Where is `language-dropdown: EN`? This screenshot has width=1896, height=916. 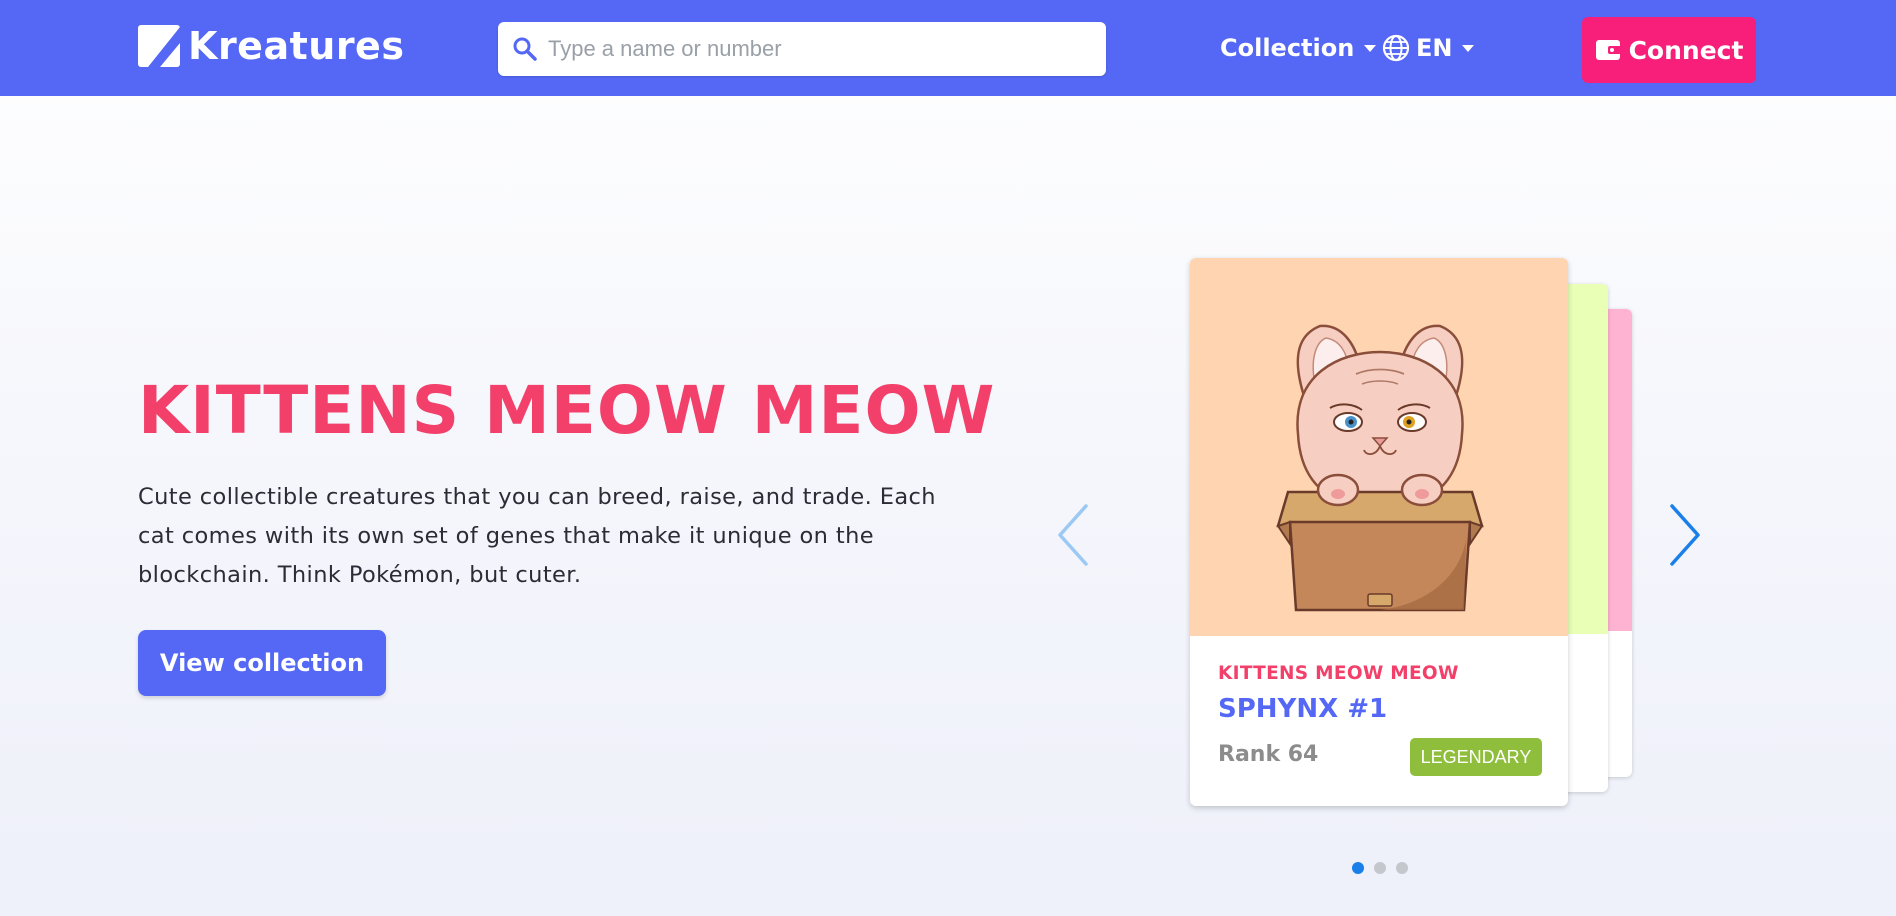
language-dropdown: EN is located at coordinates (1428, 48).